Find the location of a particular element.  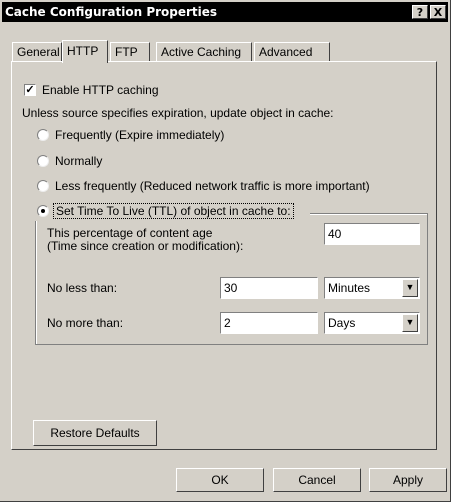

no-less-than-input: 30 is located at coordinates (269, 288).